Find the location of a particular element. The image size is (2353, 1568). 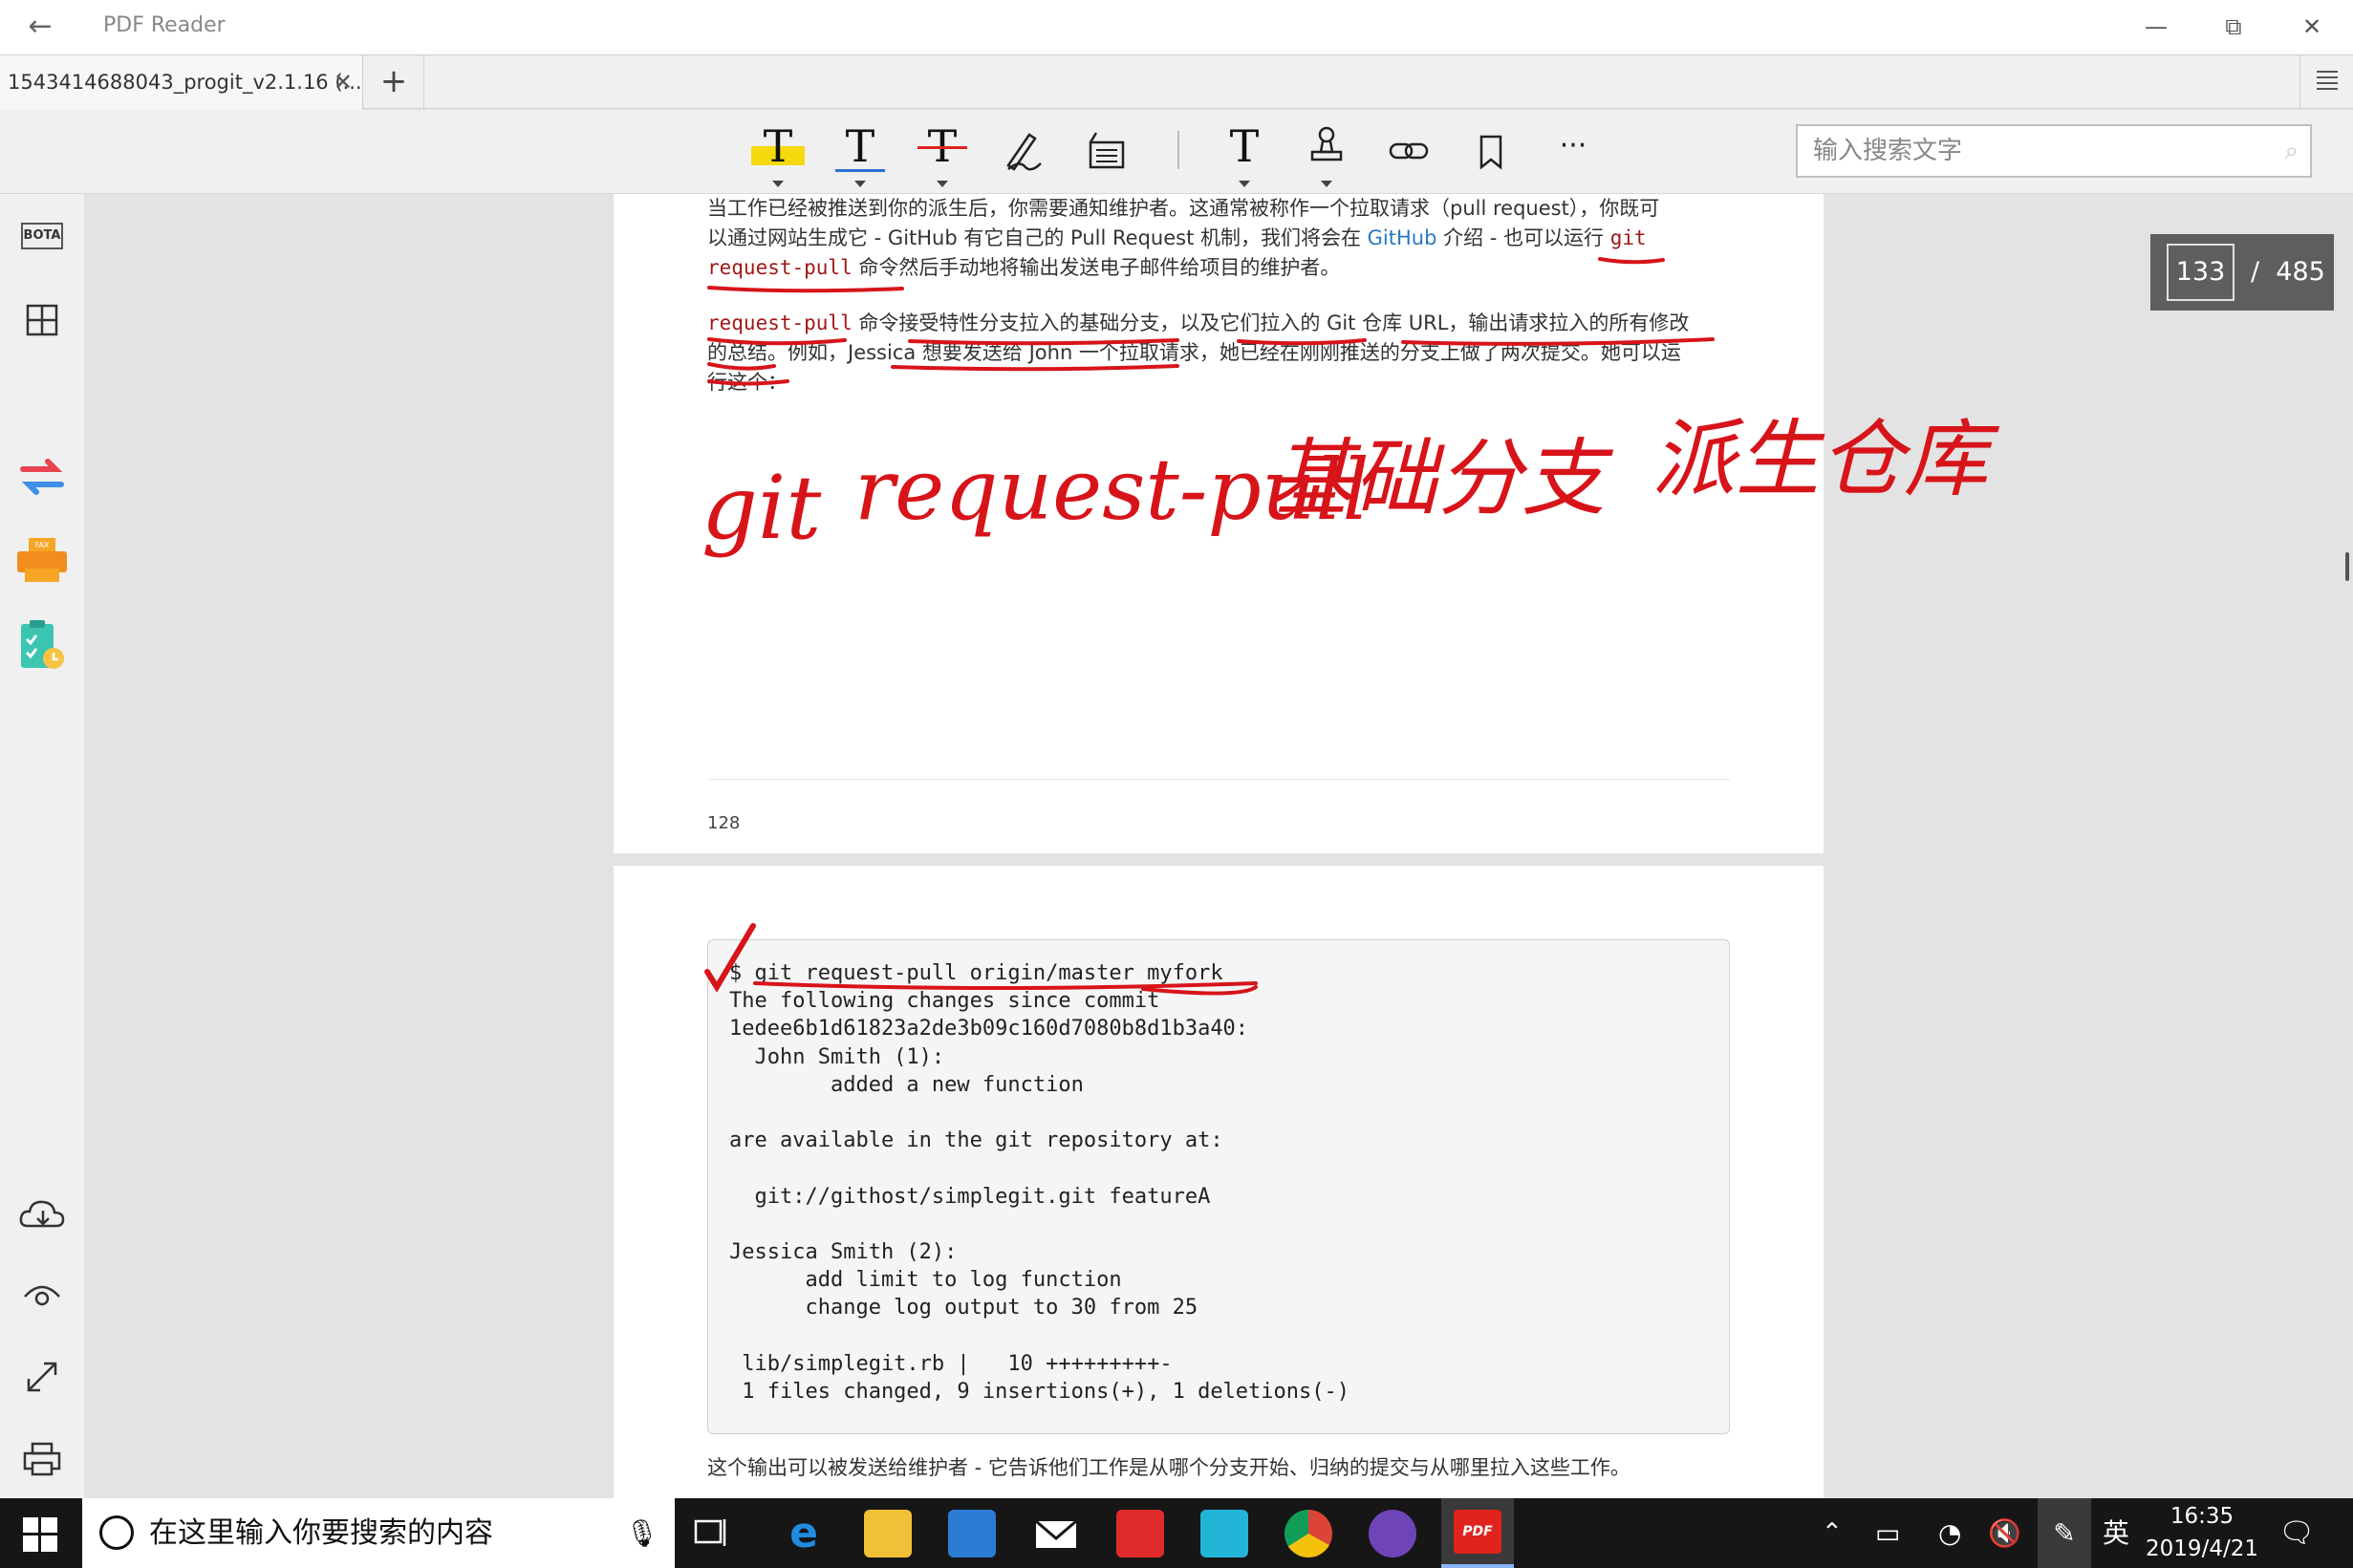

thumbnails-button is located at coordinates (42, 320).